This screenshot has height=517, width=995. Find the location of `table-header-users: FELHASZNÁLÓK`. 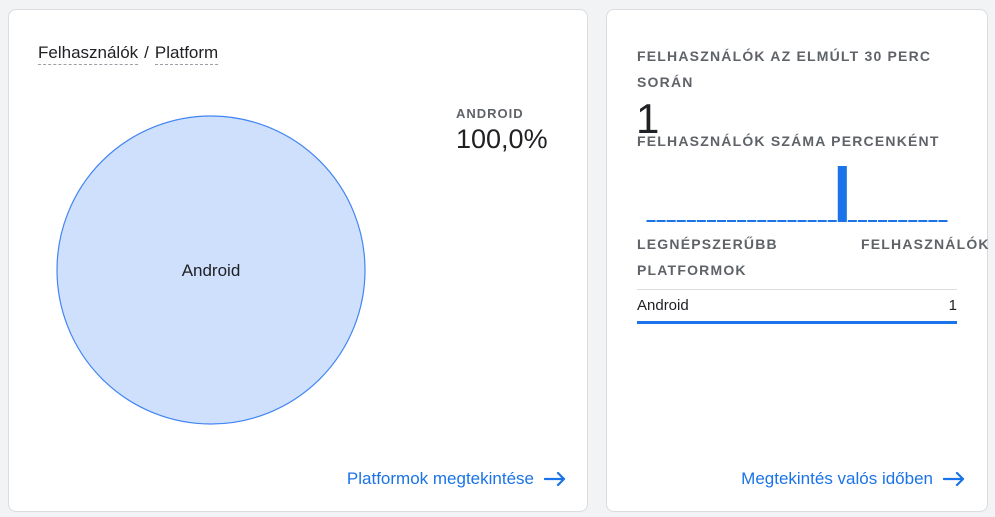

table-header-users: FELHASZNÁLÓK is located at coordinates (925, 244).